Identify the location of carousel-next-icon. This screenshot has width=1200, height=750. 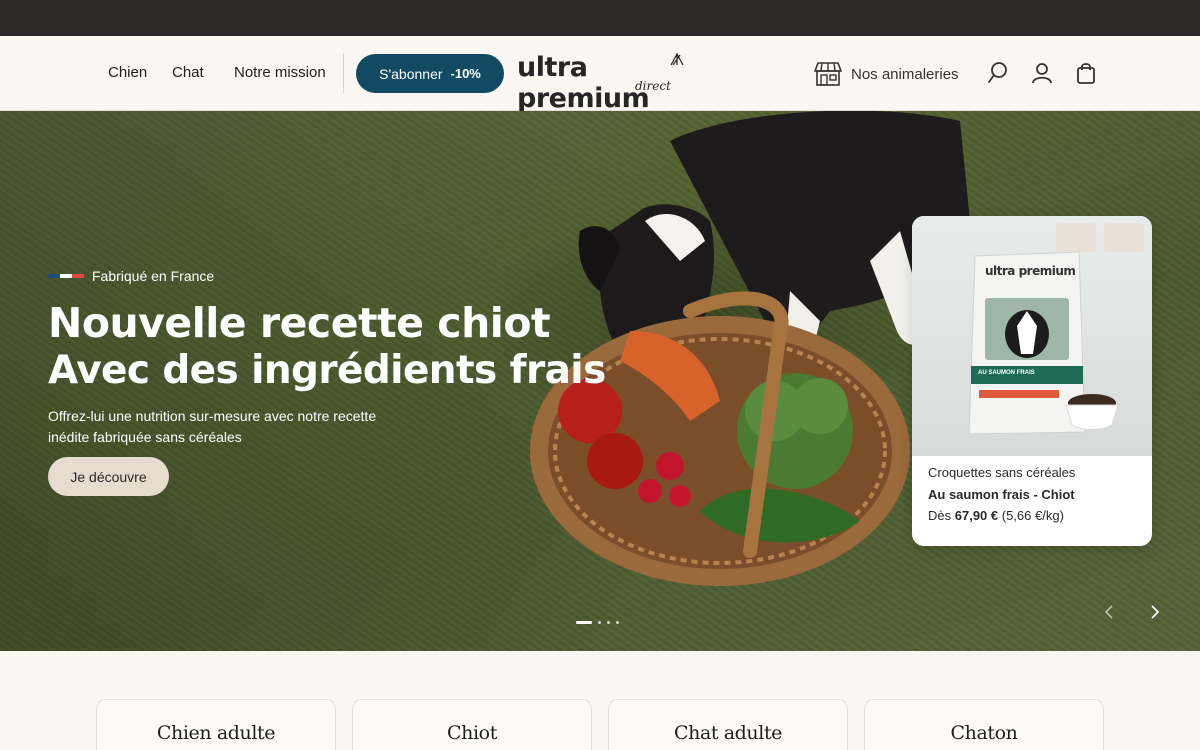
(1154, 612).